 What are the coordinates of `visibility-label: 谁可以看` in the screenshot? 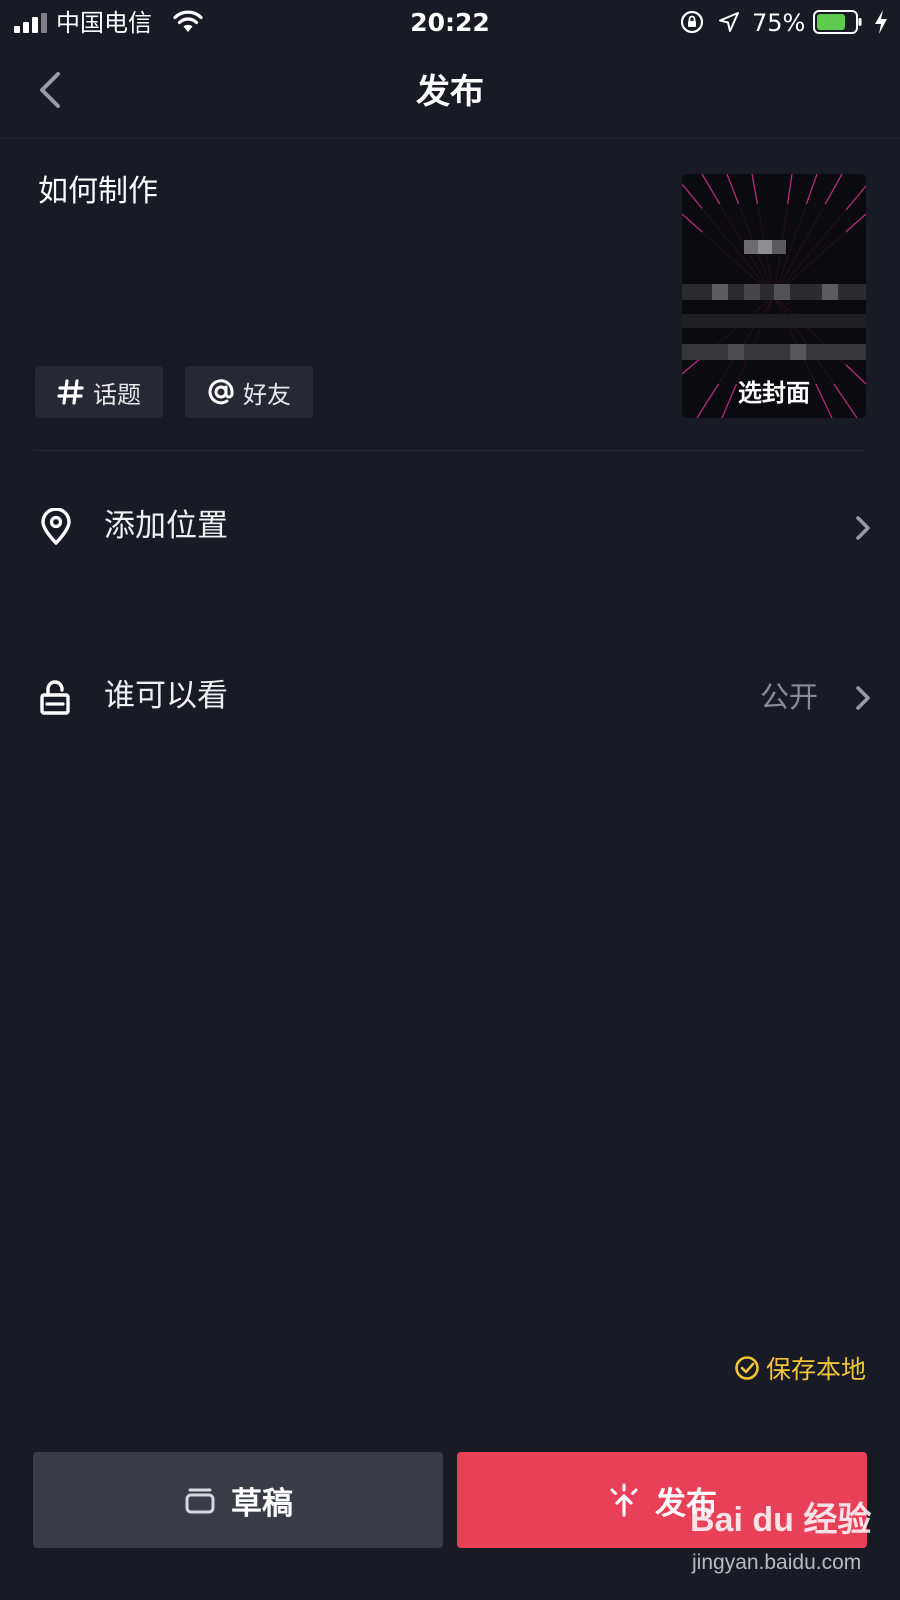 It's located at (166, 696).